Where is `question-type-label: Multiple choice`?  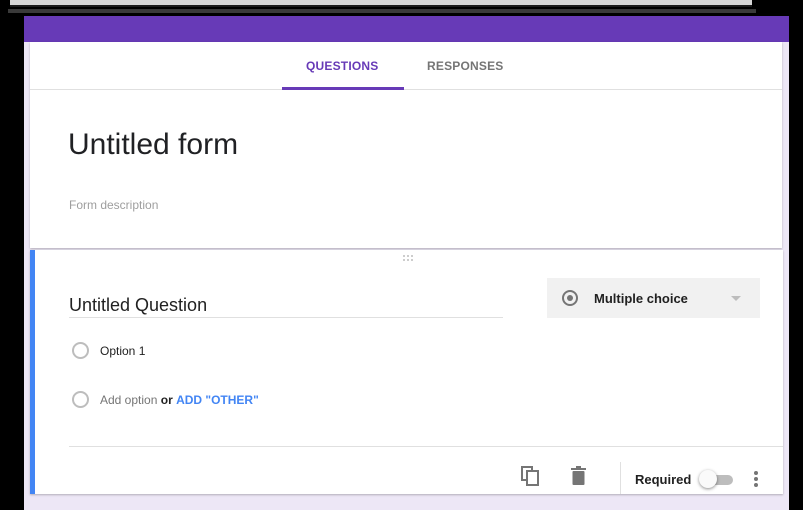
question-type-label: Multiple choice is located at coordinates (641, 298).